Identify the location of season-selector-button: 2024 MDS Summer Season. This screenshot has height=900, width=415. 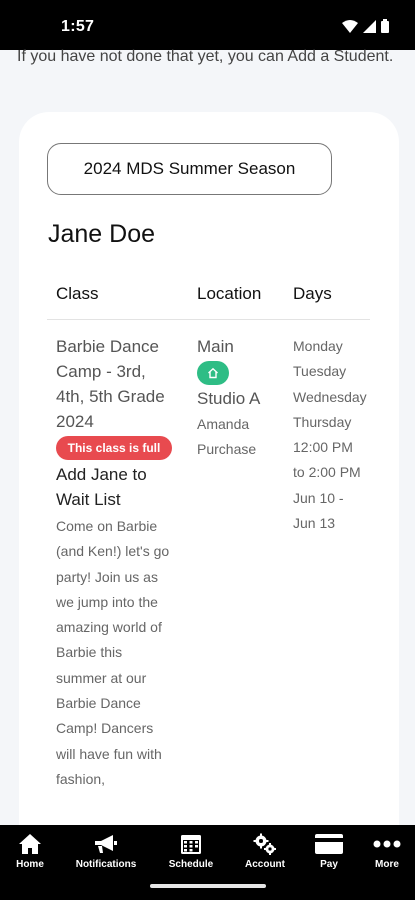
(189, 169).